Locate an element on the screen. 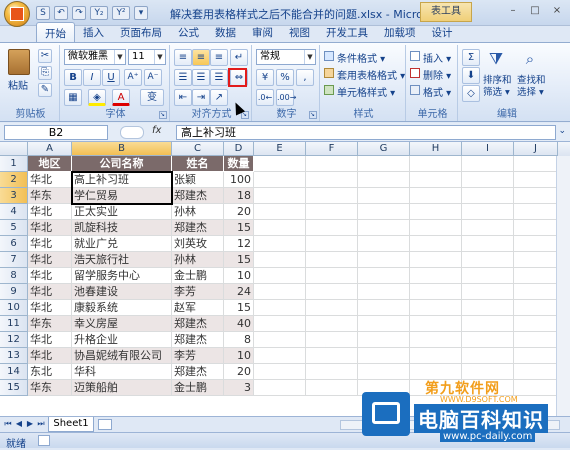 This screenshot has height=450, width=570. cell-g1 is located at coordinates (384, 164).